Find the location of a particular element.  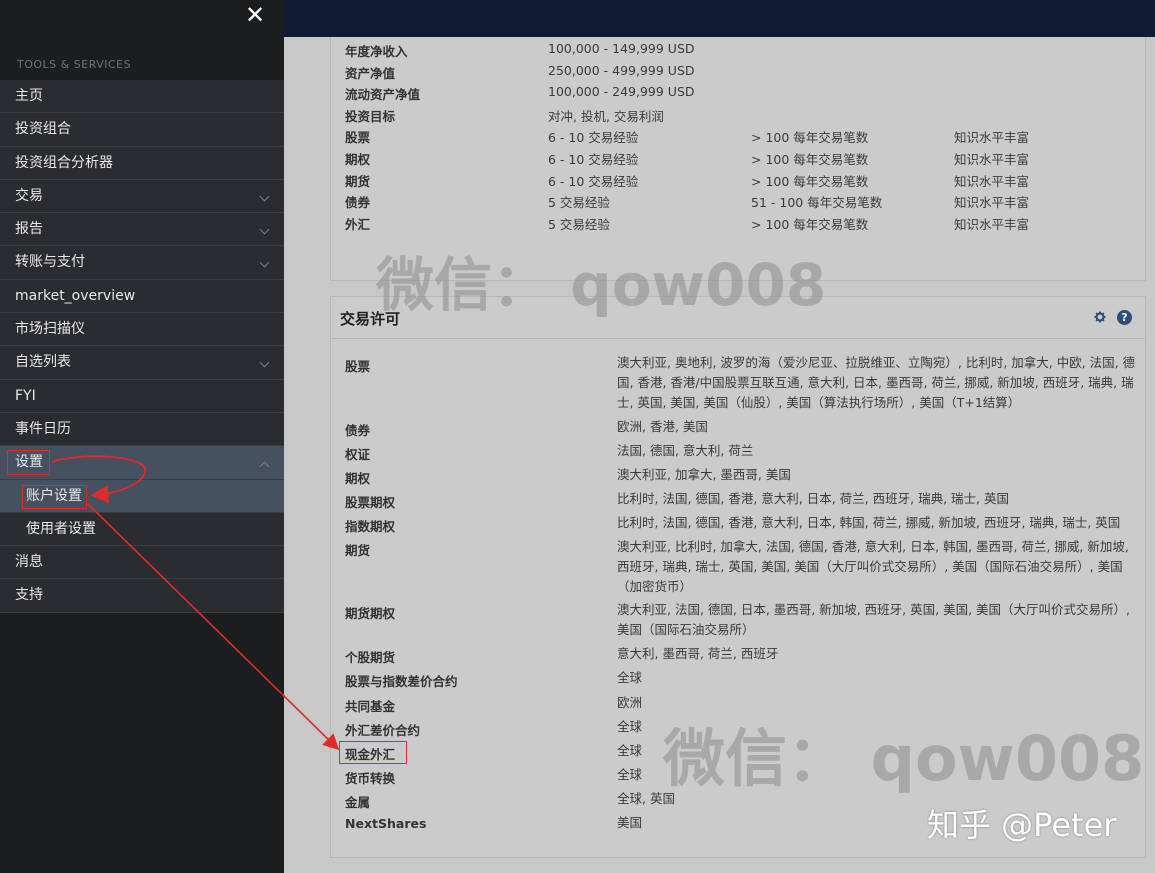

sidebar-item: 自选列表 is located at coordinates (142, 362).